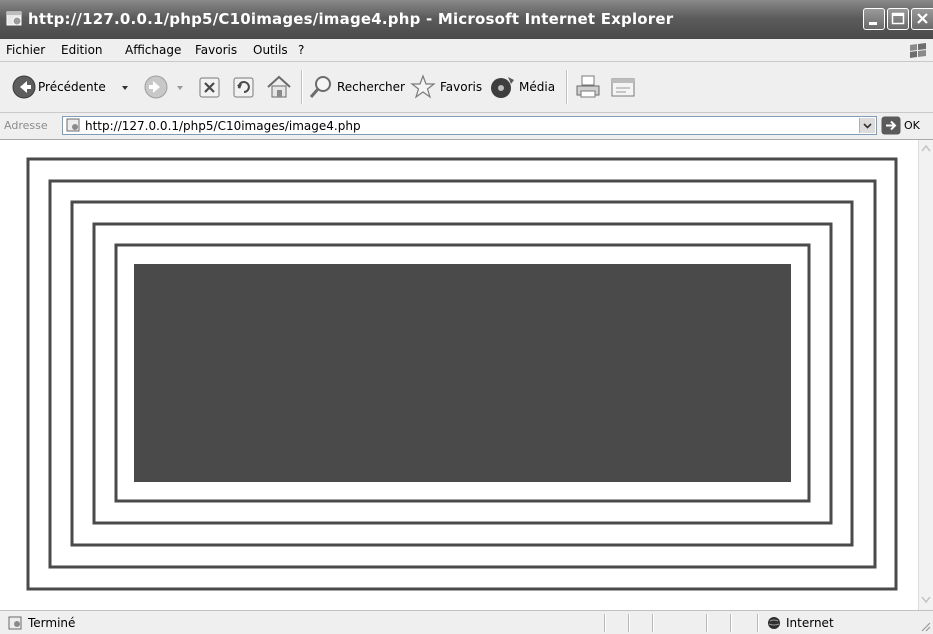  I want to click on internet-globe-icon, so click(774, 623).